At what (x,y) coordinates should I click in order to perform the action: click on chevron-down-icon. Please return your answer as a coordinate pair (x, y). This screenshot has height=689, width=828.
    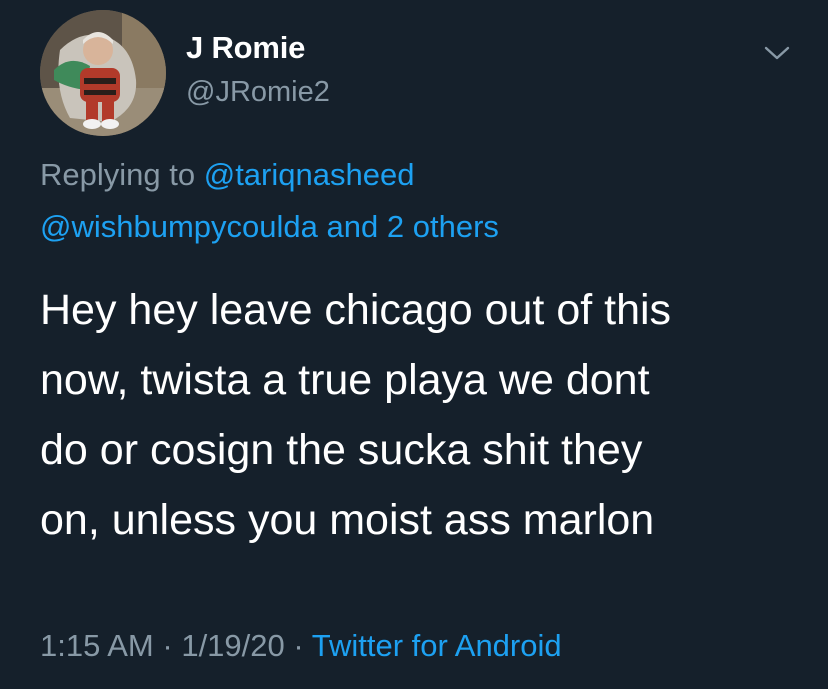
    Looking at the image, I should click on (777, 53).